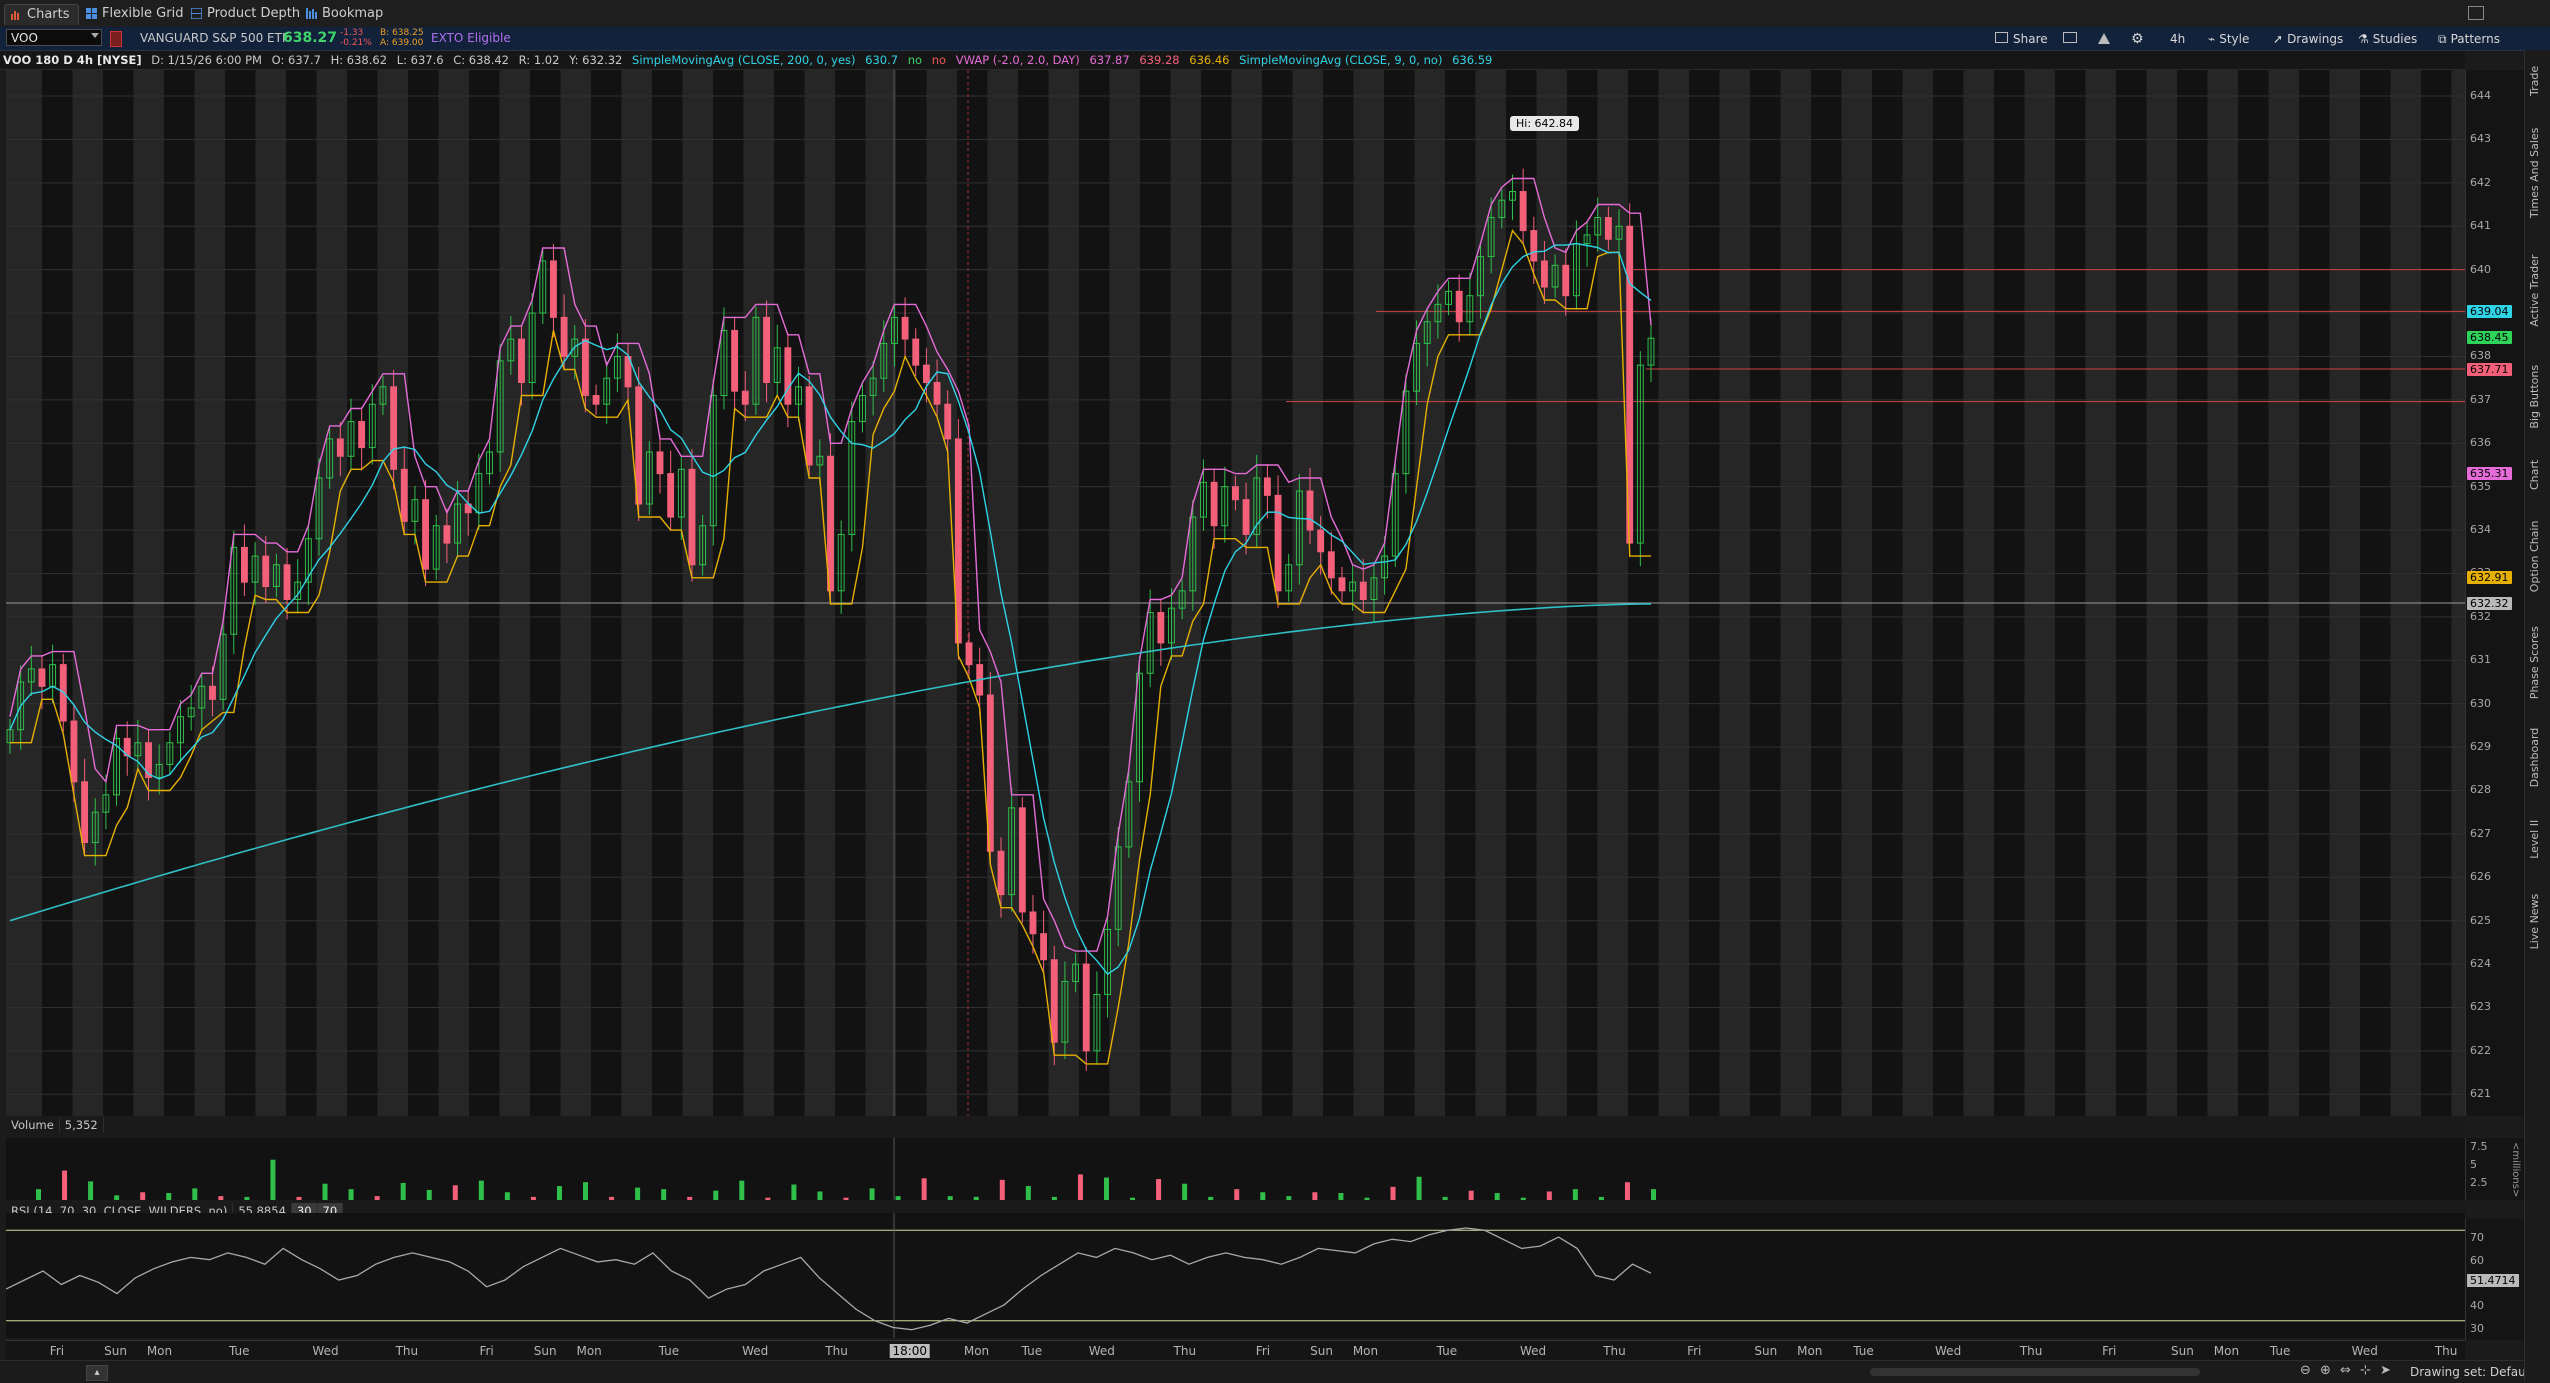 The height and width of the screenshot is (1383, 2550). What do you see at coordinates (596, 60) in the screenshot?
I see `bar-y: Y: 632.32` at bounding box center [596, 60].